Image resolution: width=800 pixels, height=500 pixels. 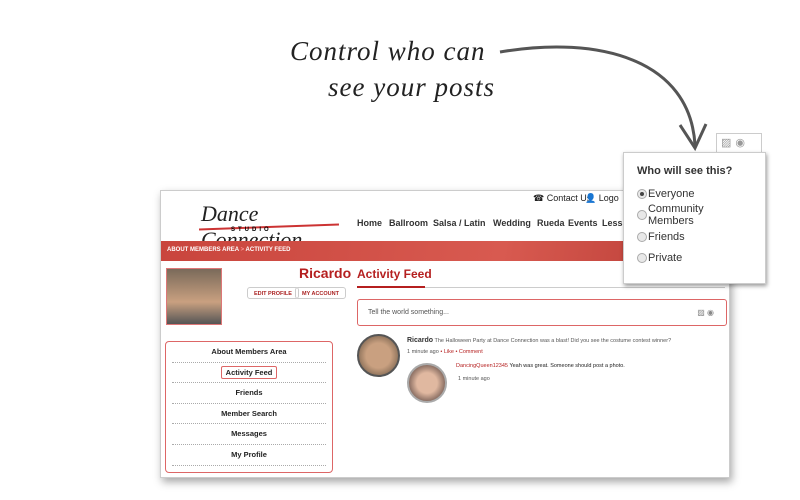 What do you see at coordinates (612, 223) in the screenshot?
I see `nav-lessons: Less` at bounding box center [612, 223].